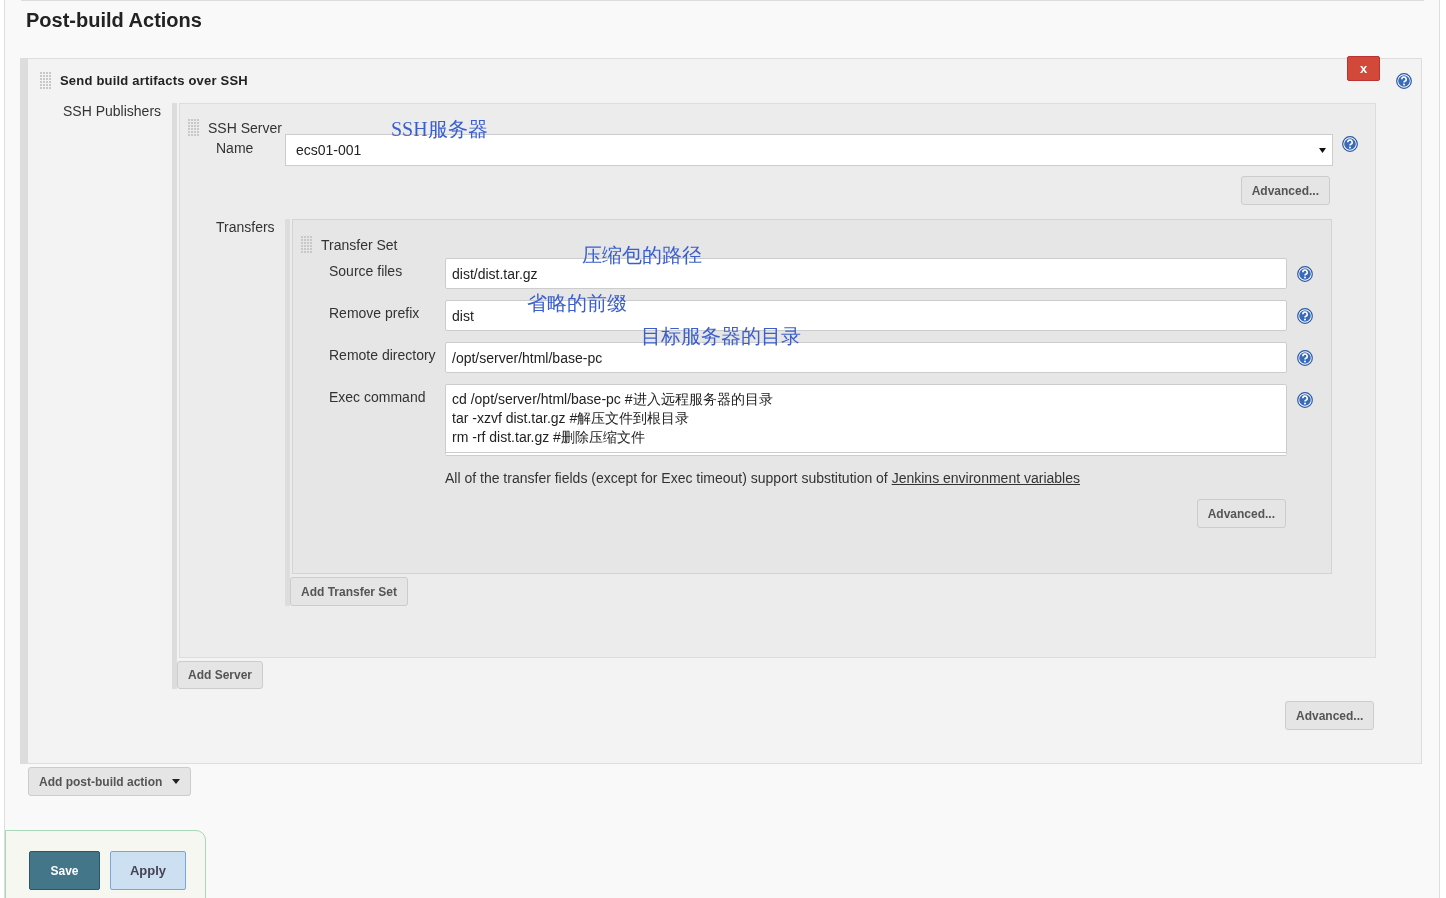 This screenshot has width=1446, height=898. What do you see at coordinates (220, 675) in the screenshot?
I see `add-server-button: Add Server` at bounding box center [220, 675].